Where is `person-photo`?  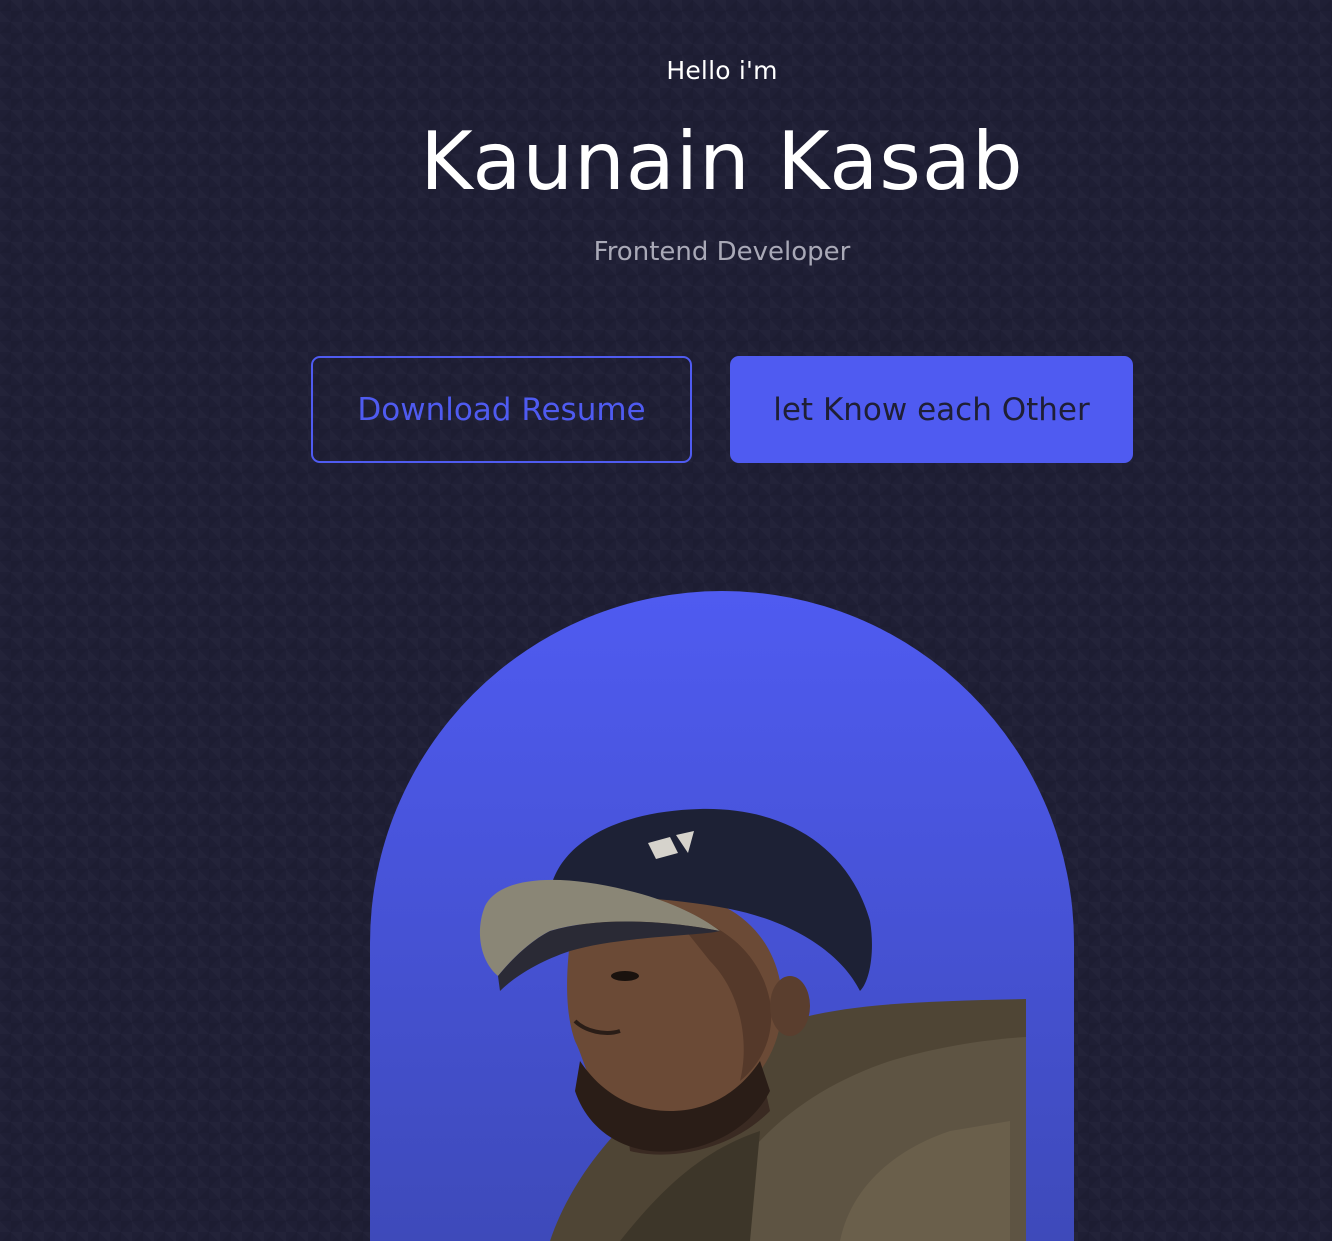 person-photo is located at coordinates (752, 1024).